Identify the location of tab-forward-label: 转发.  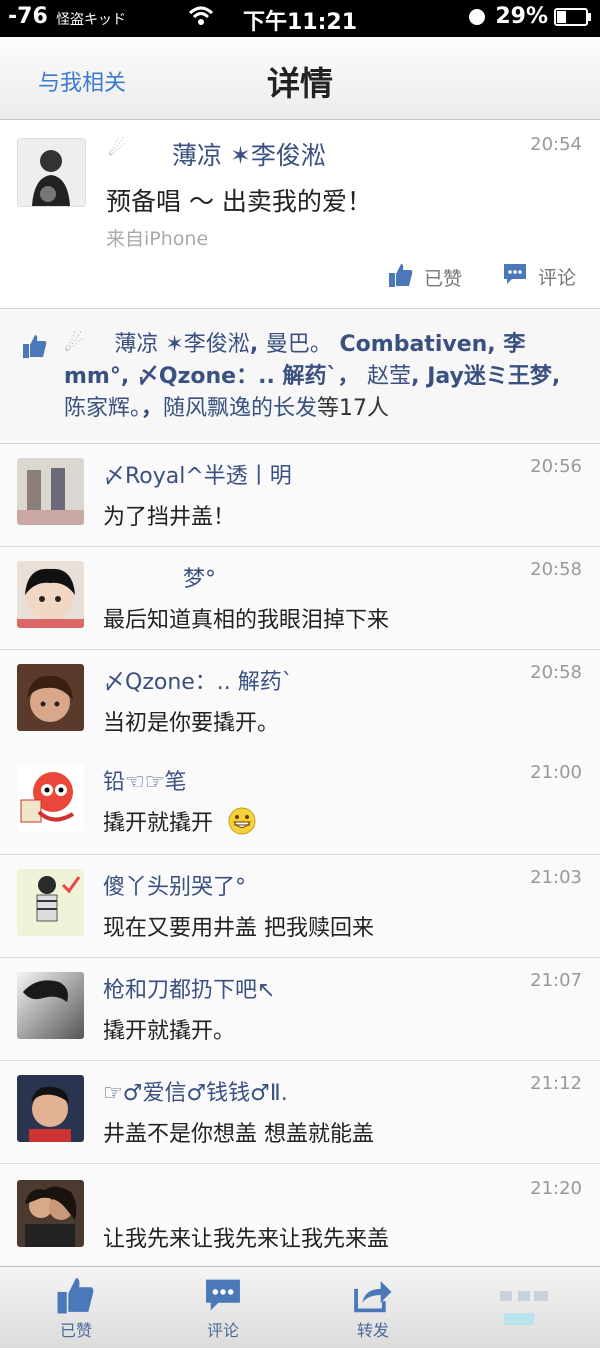
(372, 1330).